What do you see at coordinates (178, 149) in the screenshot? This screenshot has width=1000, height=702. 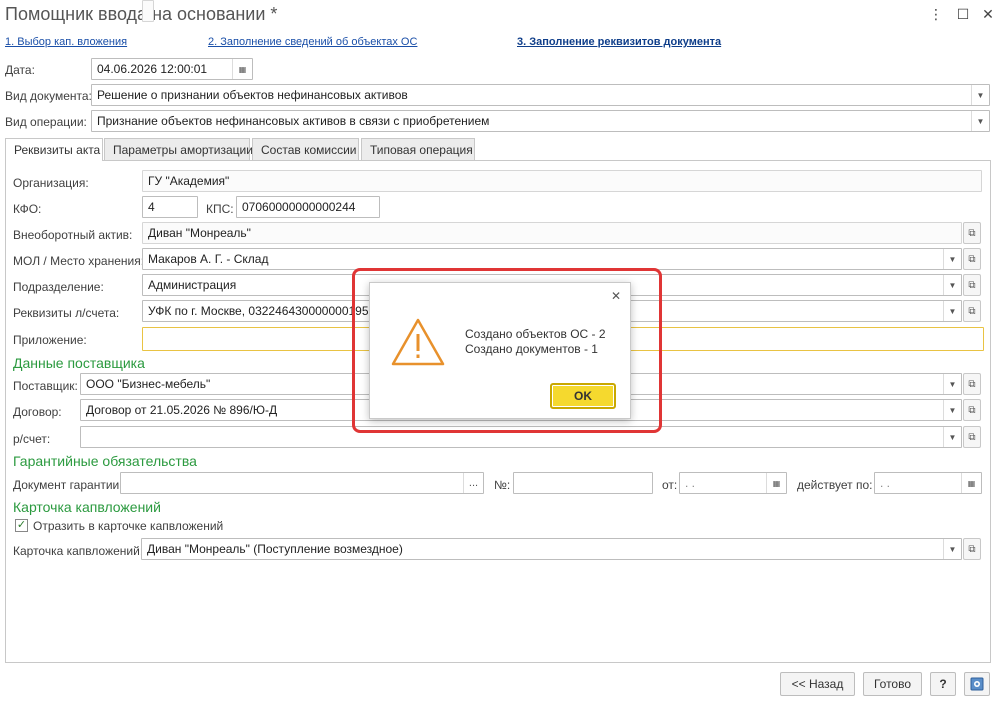 I see `tab-depreciation: Параметры амортизации` at bounding box center [178, 149].